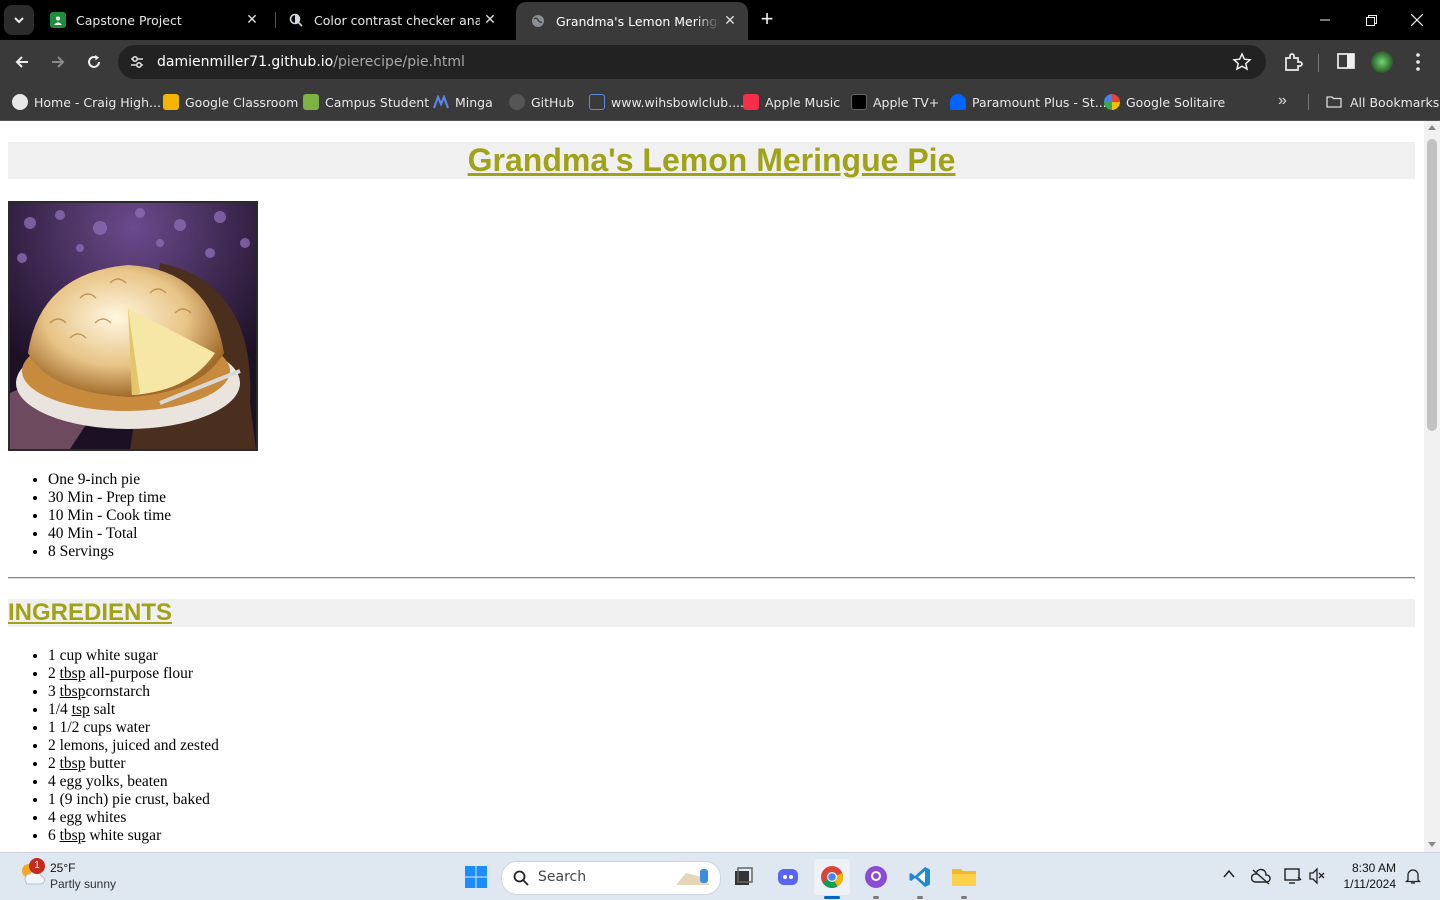 The width and height of the screenshot is (1440, 900). I want to click on taskbar-file-explorer, so click(964, 879).